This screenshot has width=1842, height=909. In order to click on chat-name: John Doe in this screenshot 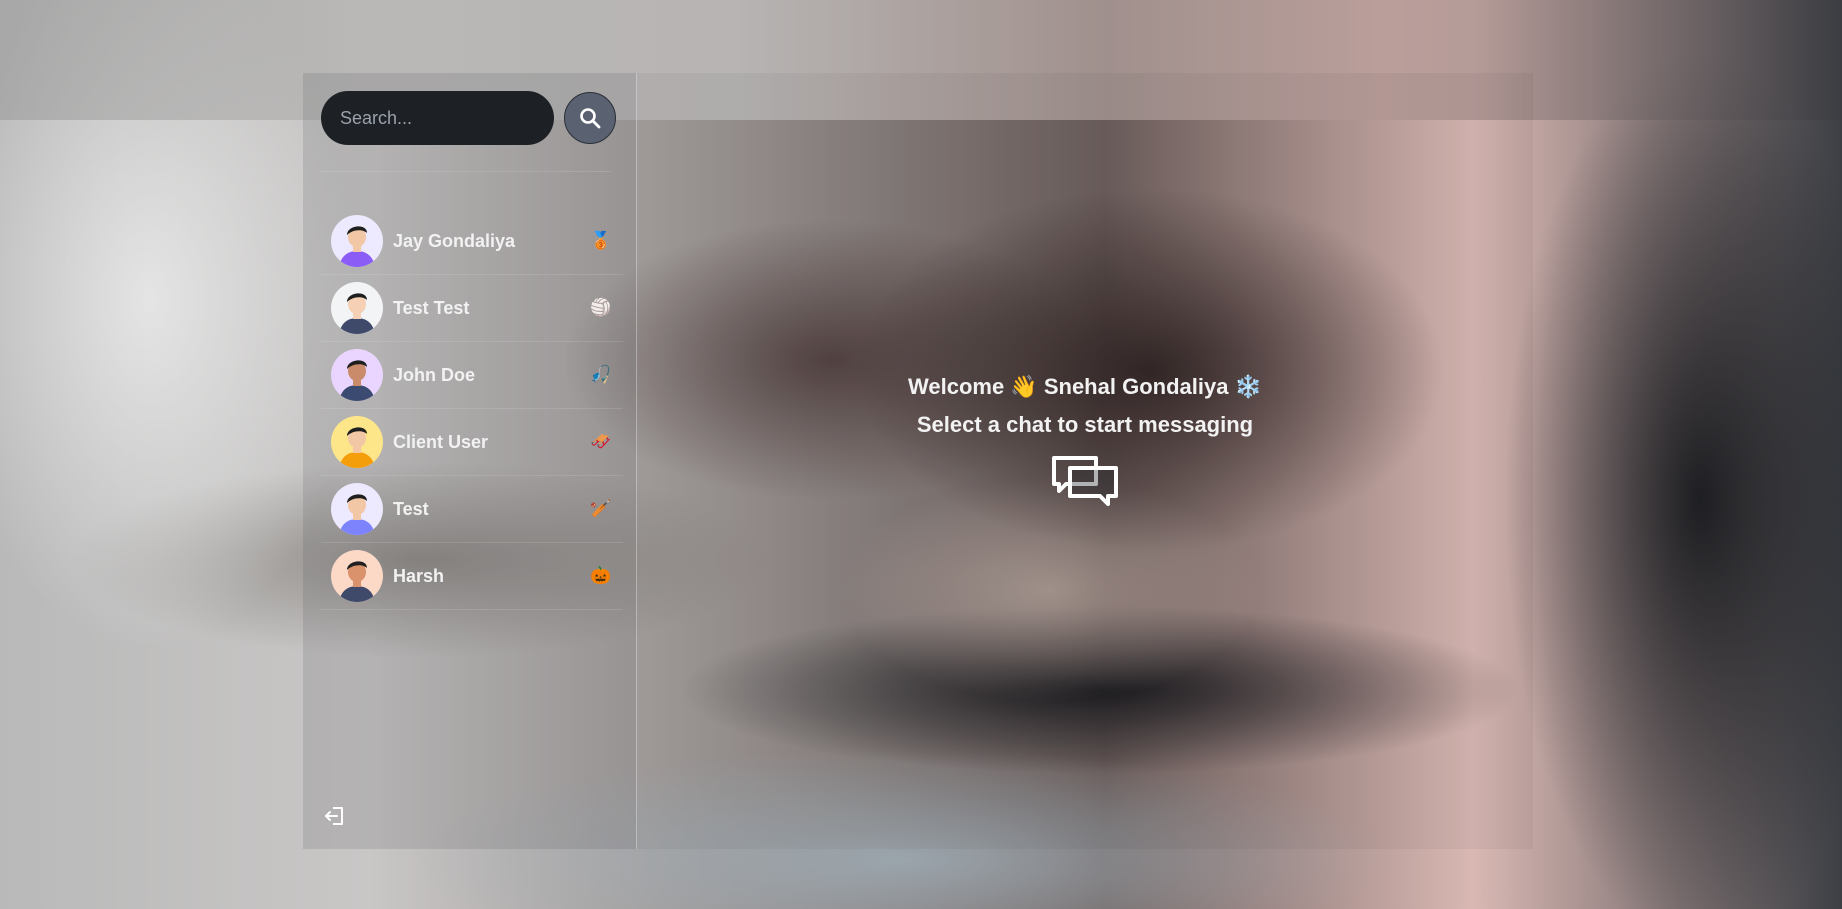, I will do `click(434, 374)`.